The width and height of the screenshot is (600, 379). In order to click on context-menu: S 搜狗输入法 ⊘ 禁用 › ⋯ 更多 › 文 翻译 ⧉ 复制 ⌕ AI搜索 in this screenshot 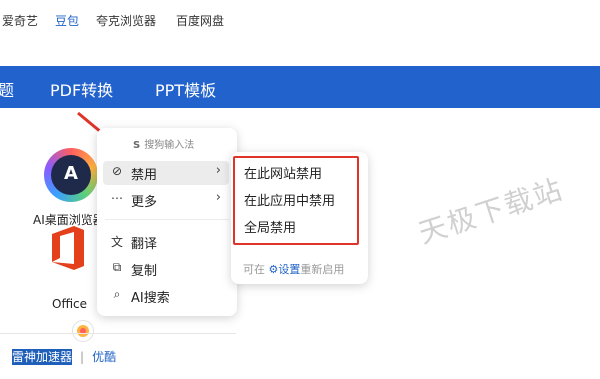, I will do `click(167, 222)`.